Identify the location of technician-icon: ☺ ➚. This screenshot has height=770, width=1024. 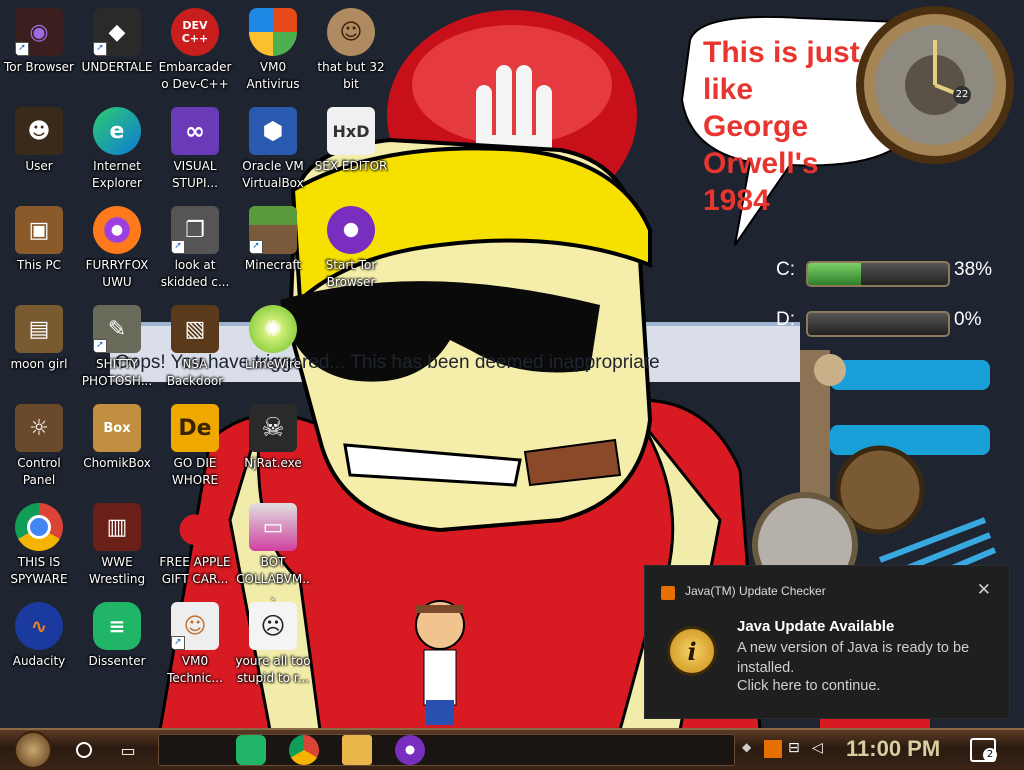
(195, 626).